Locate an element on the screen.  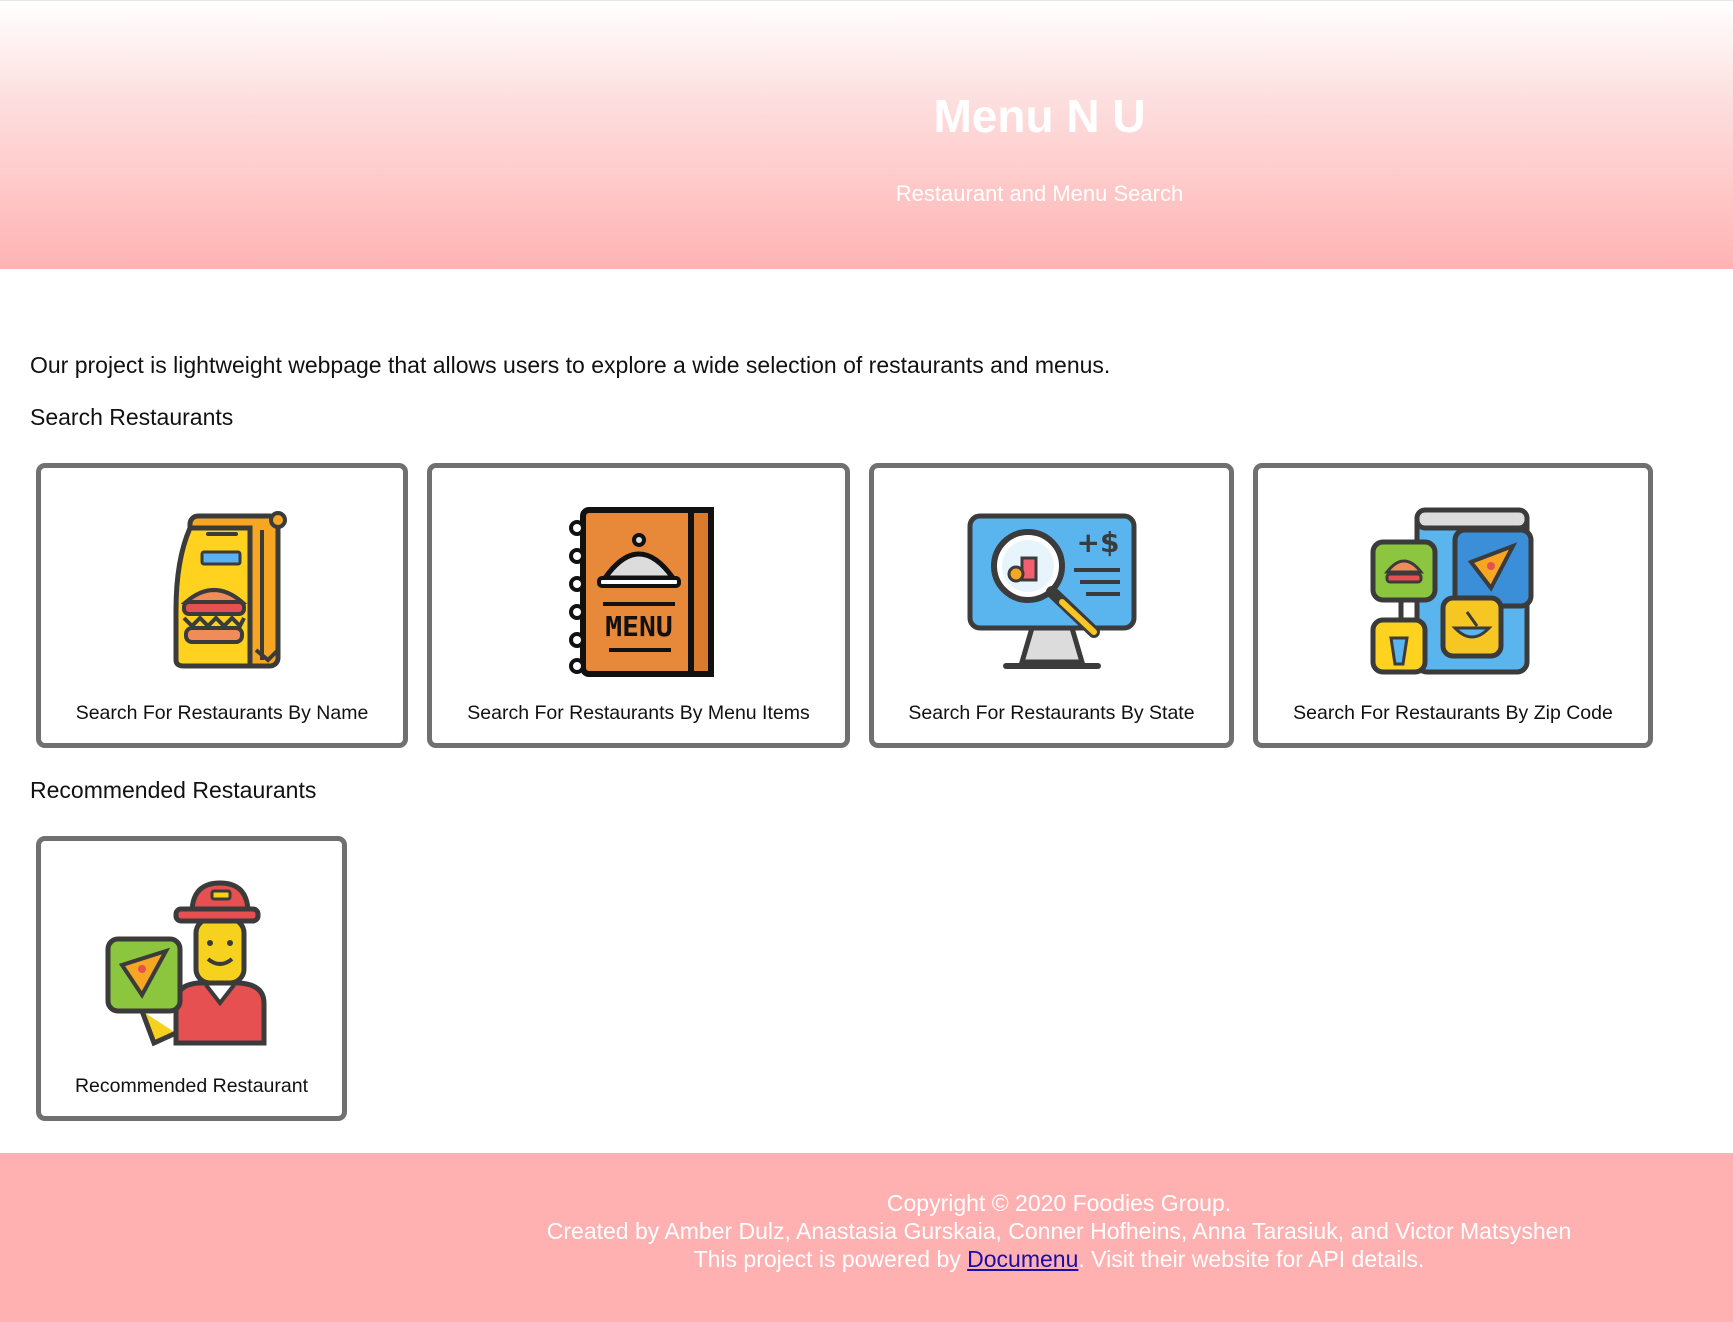
search-by-zip-code-card: Search For Restaurants By Zip Code is located at coordinates (1453, 605).